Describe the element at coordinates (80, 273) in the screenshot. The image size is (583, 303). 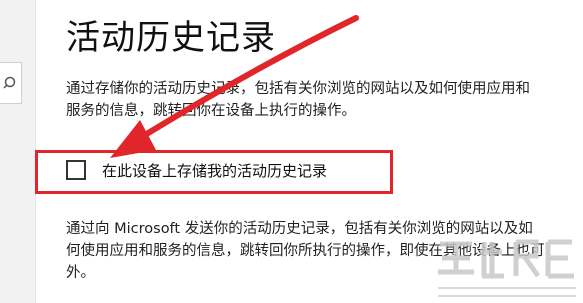
I see `description-line: 外。` at that location.